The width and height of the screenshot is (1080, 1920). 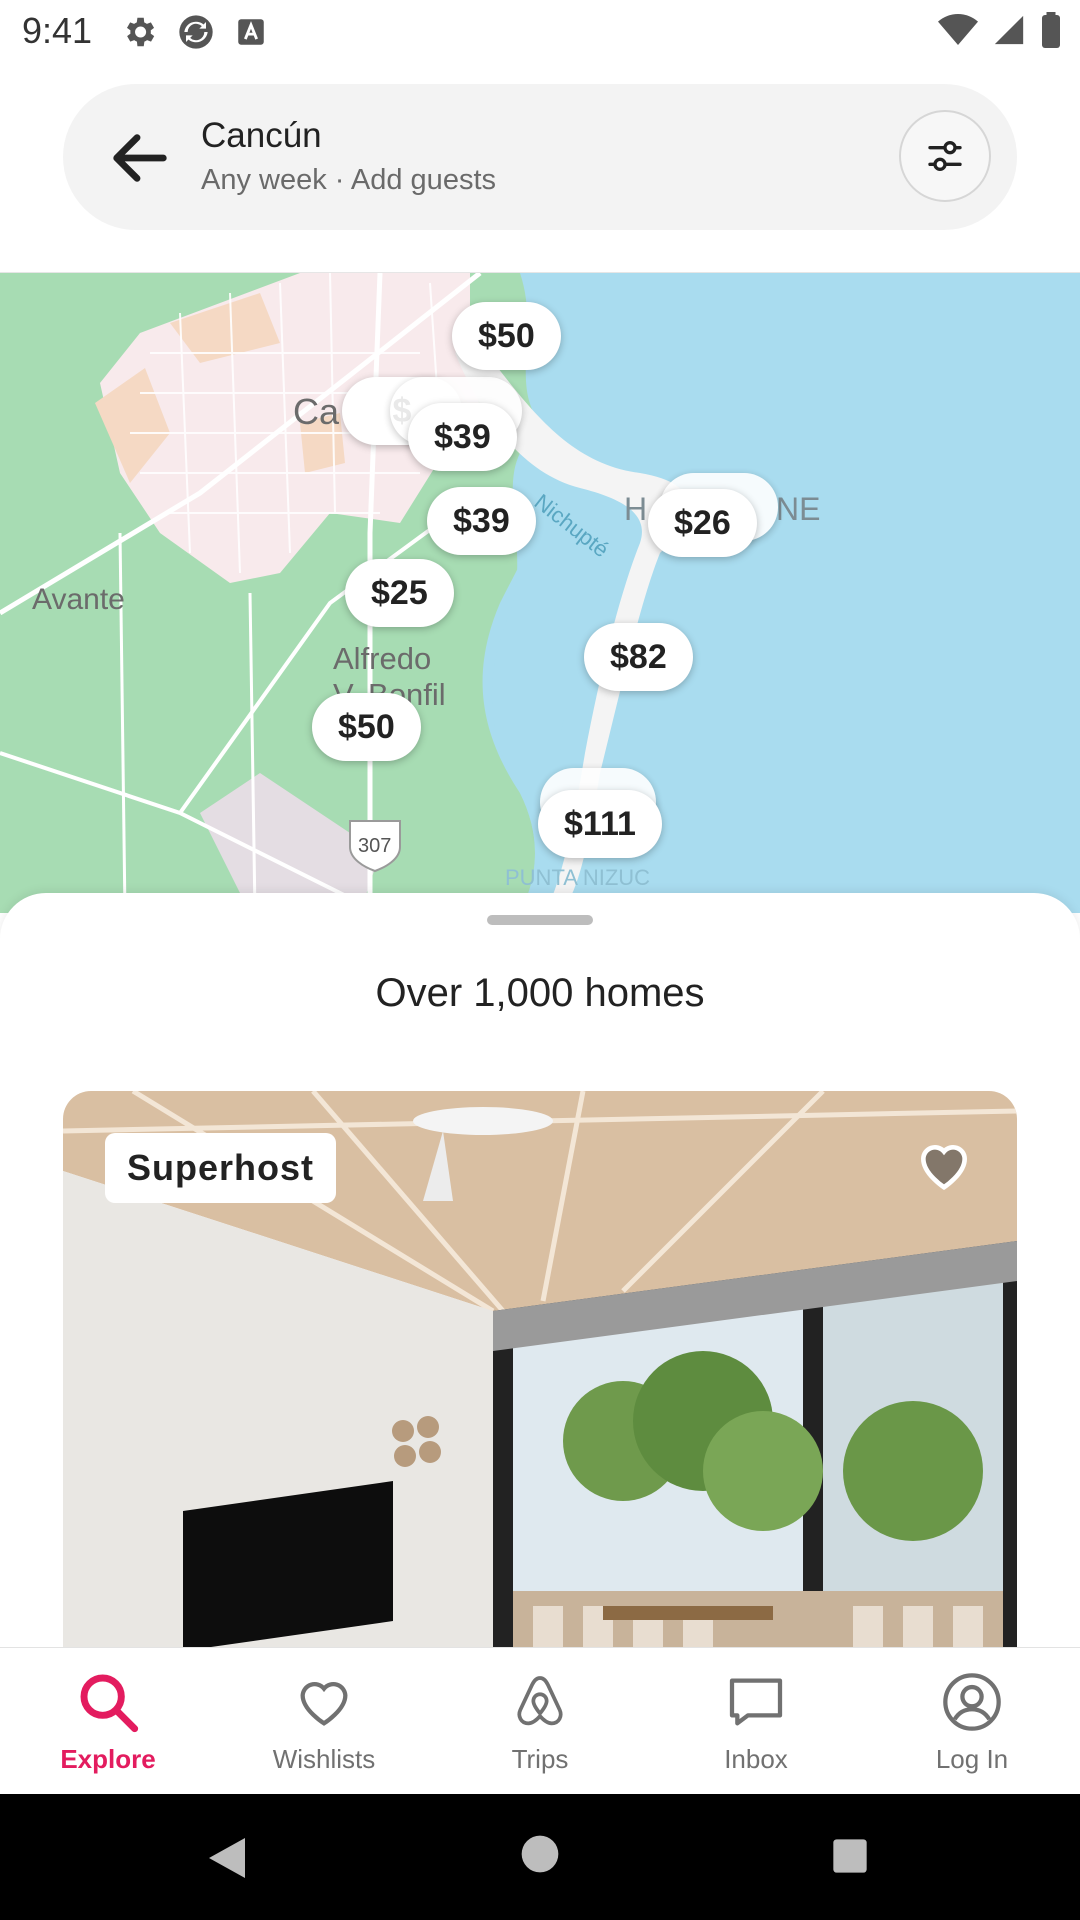 I want to click on search-icon, so click(x=109, y=1703).